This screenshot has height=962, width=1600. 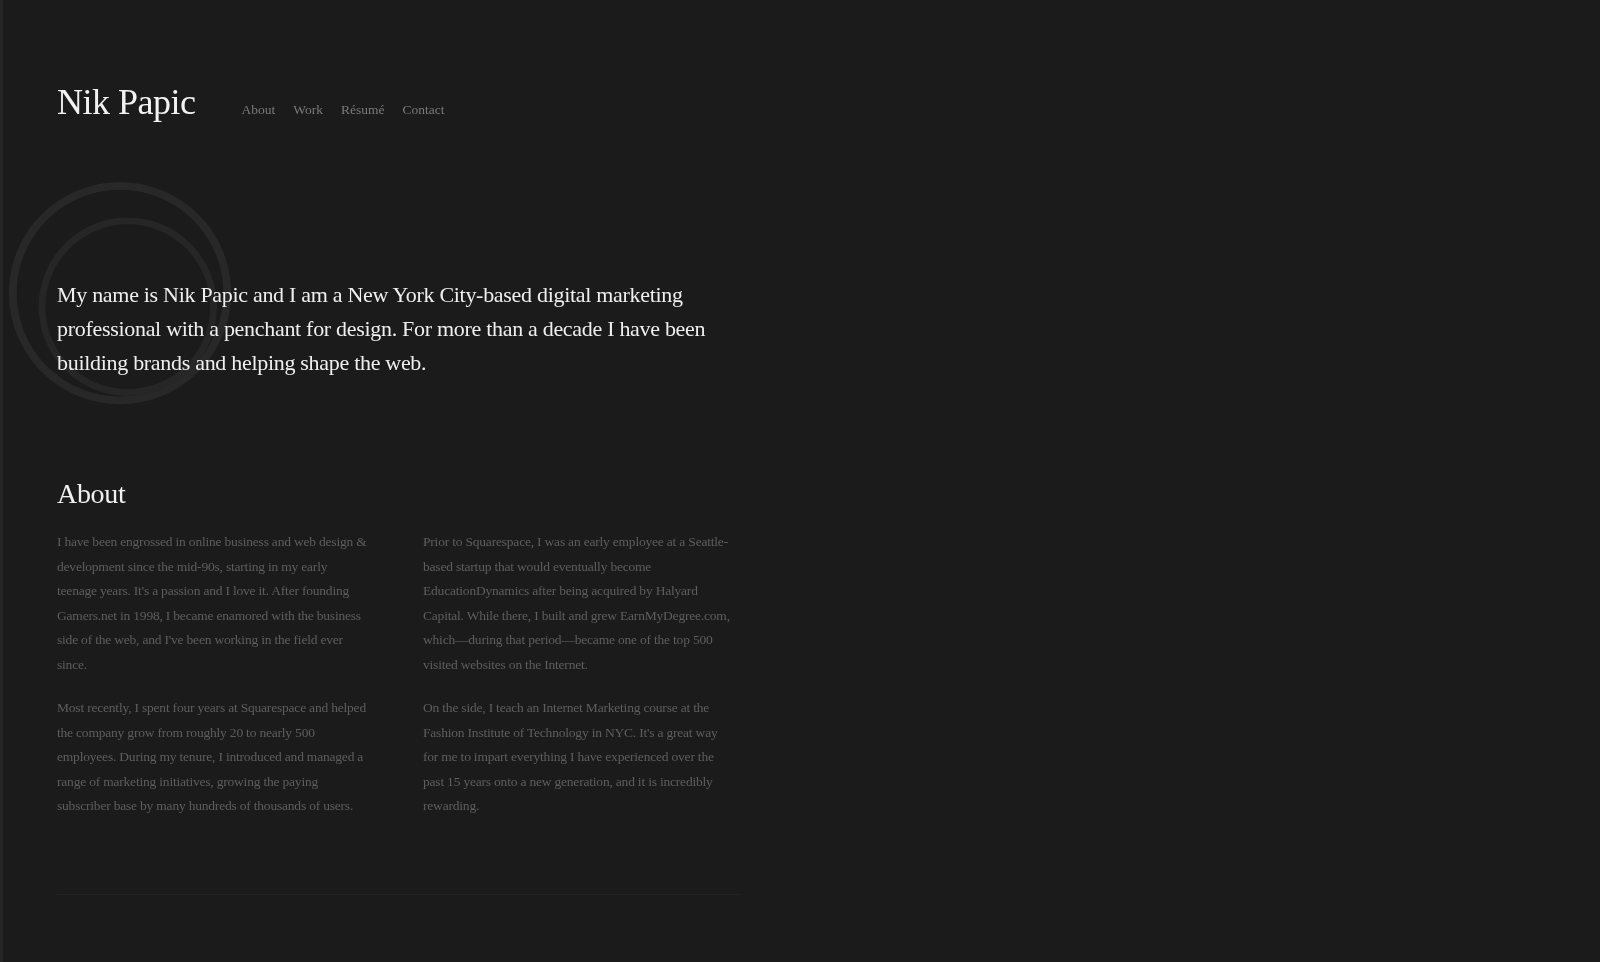 What do you see at coordinates (577, 603) in the screenshot?
I see `body-paragraph: Prior to Squarespace, I was an early employee at a Seattle-based startup that would eventually become EducationDynamics after being acquired by Halyard Capital. While there, I built and grew EarnMyDegree.com, which—during that period—became one of the top 500 visited websites on the Internet.` at bounding box center [577, 603].